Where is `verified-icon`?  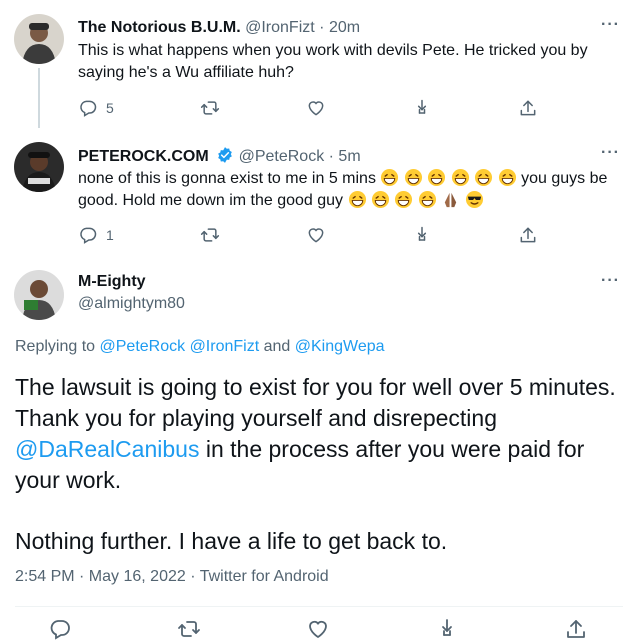
verified-icon is located at coordinates (225, 155).